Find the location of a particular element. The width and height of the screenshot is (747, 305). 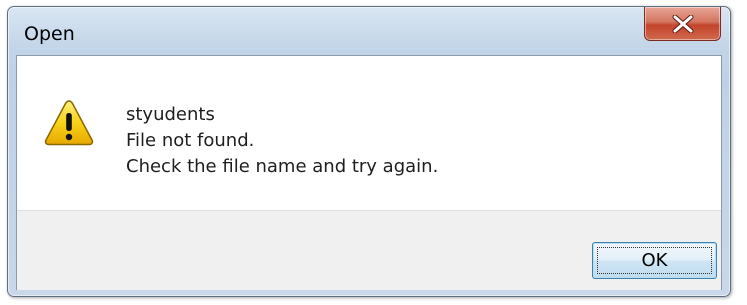

close-icon is located at coordinates (683, 24).